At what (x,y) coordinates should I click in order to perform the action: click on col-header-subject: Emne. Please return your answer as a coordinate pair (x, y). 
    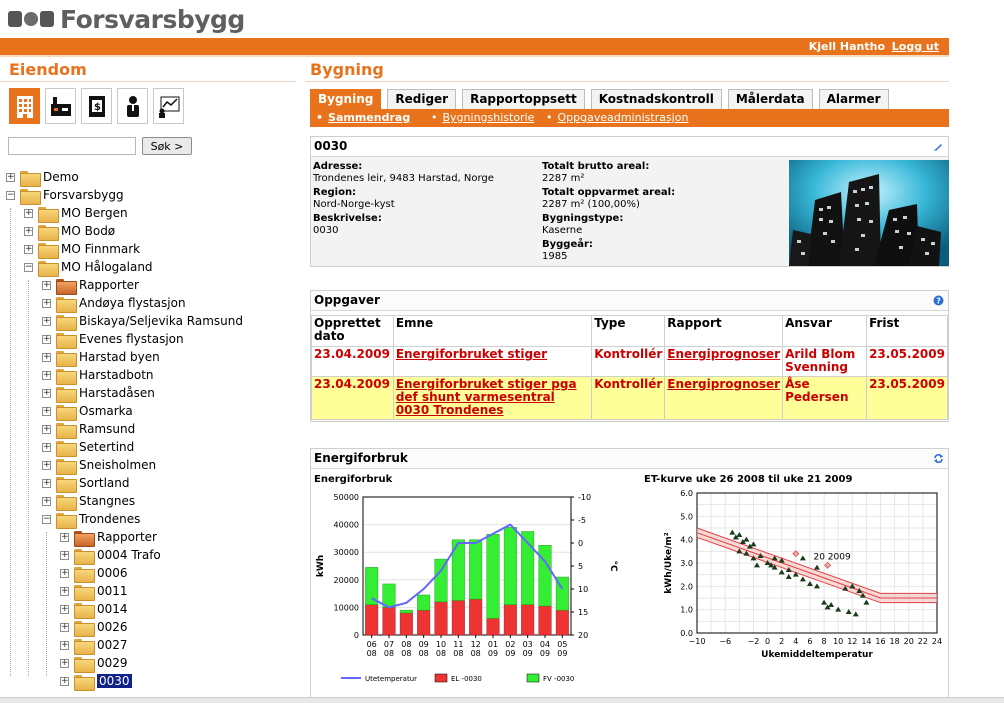
    Looking at the image, I should click on (492, 331).